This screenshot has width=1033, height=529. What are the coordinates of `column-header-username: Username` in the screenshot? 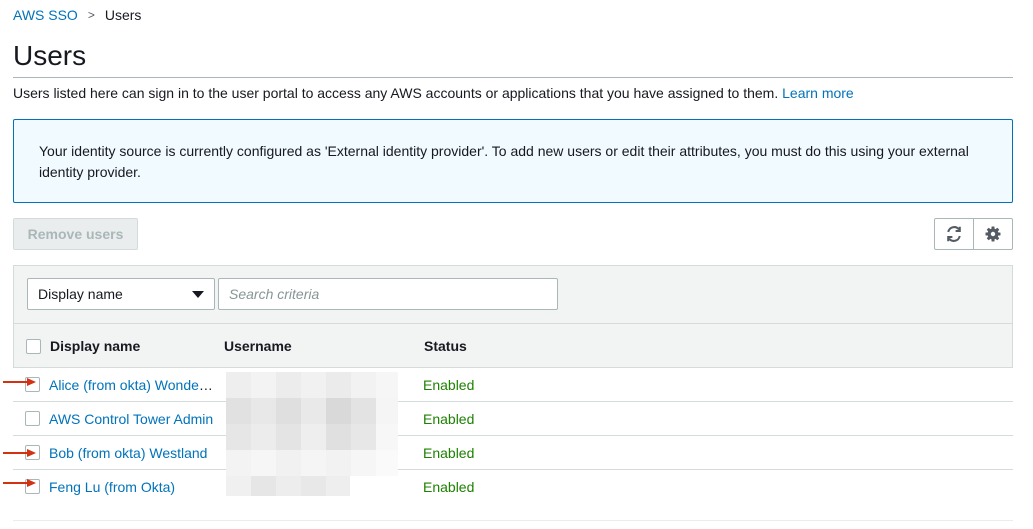 It's located at (324, 346).